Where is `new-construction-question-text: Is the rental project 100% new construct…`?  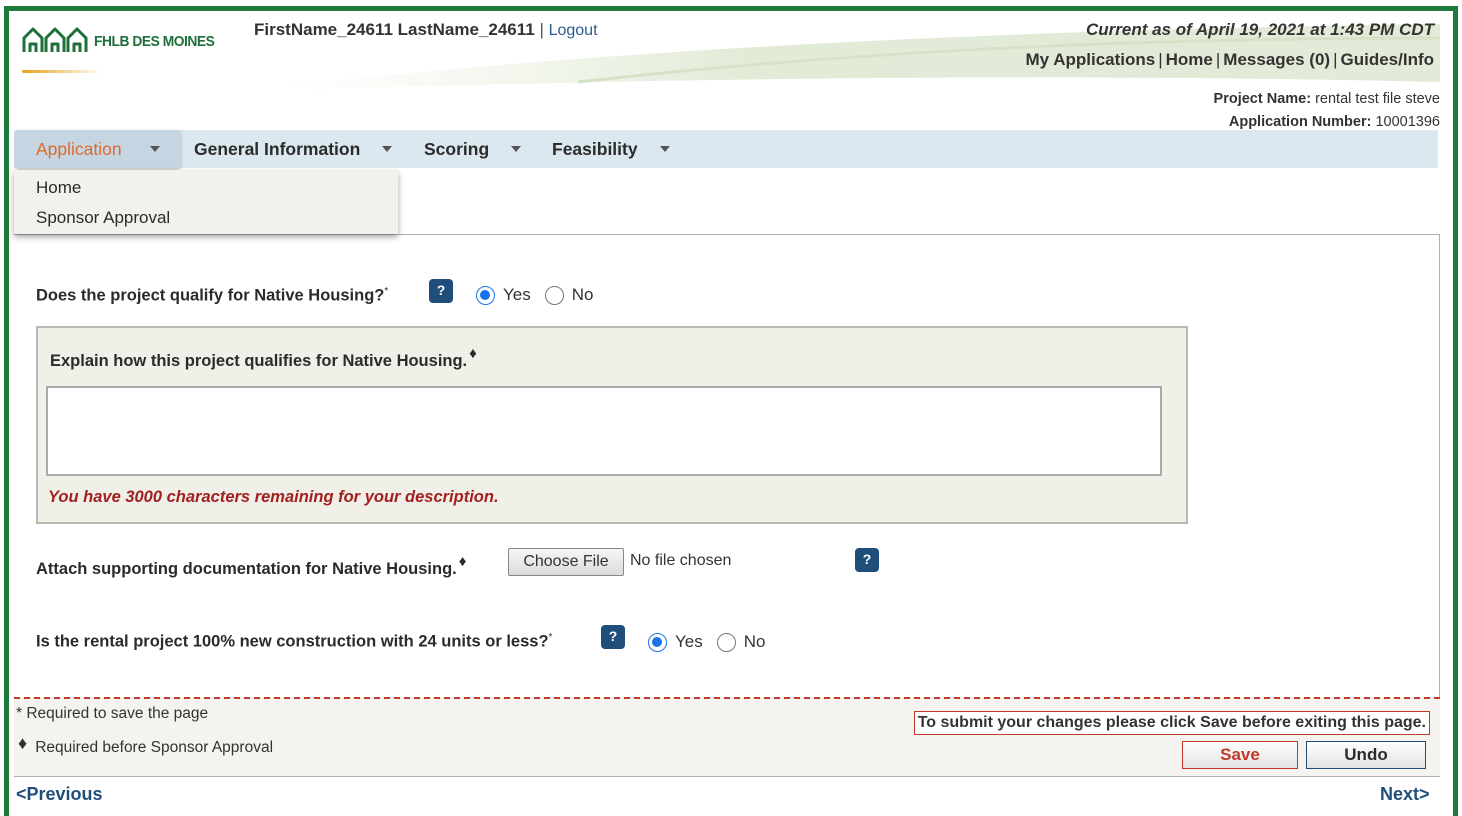 new-construction-question-text: Is the rental project 100% new construct… is located at coordinates (292, 641).